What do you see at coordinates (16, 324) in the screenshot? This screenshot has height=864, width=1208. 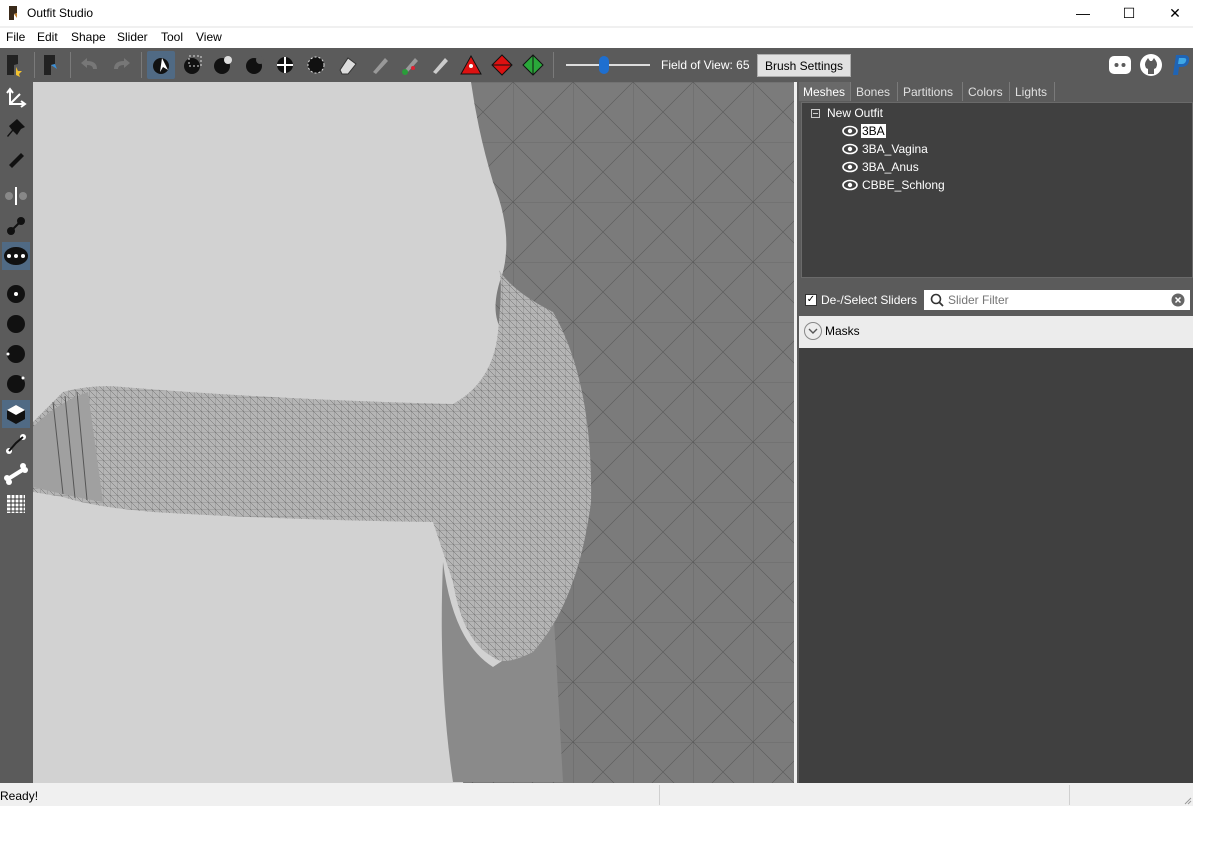 I see `show-solid-icon` at bounding box center [16, 324].